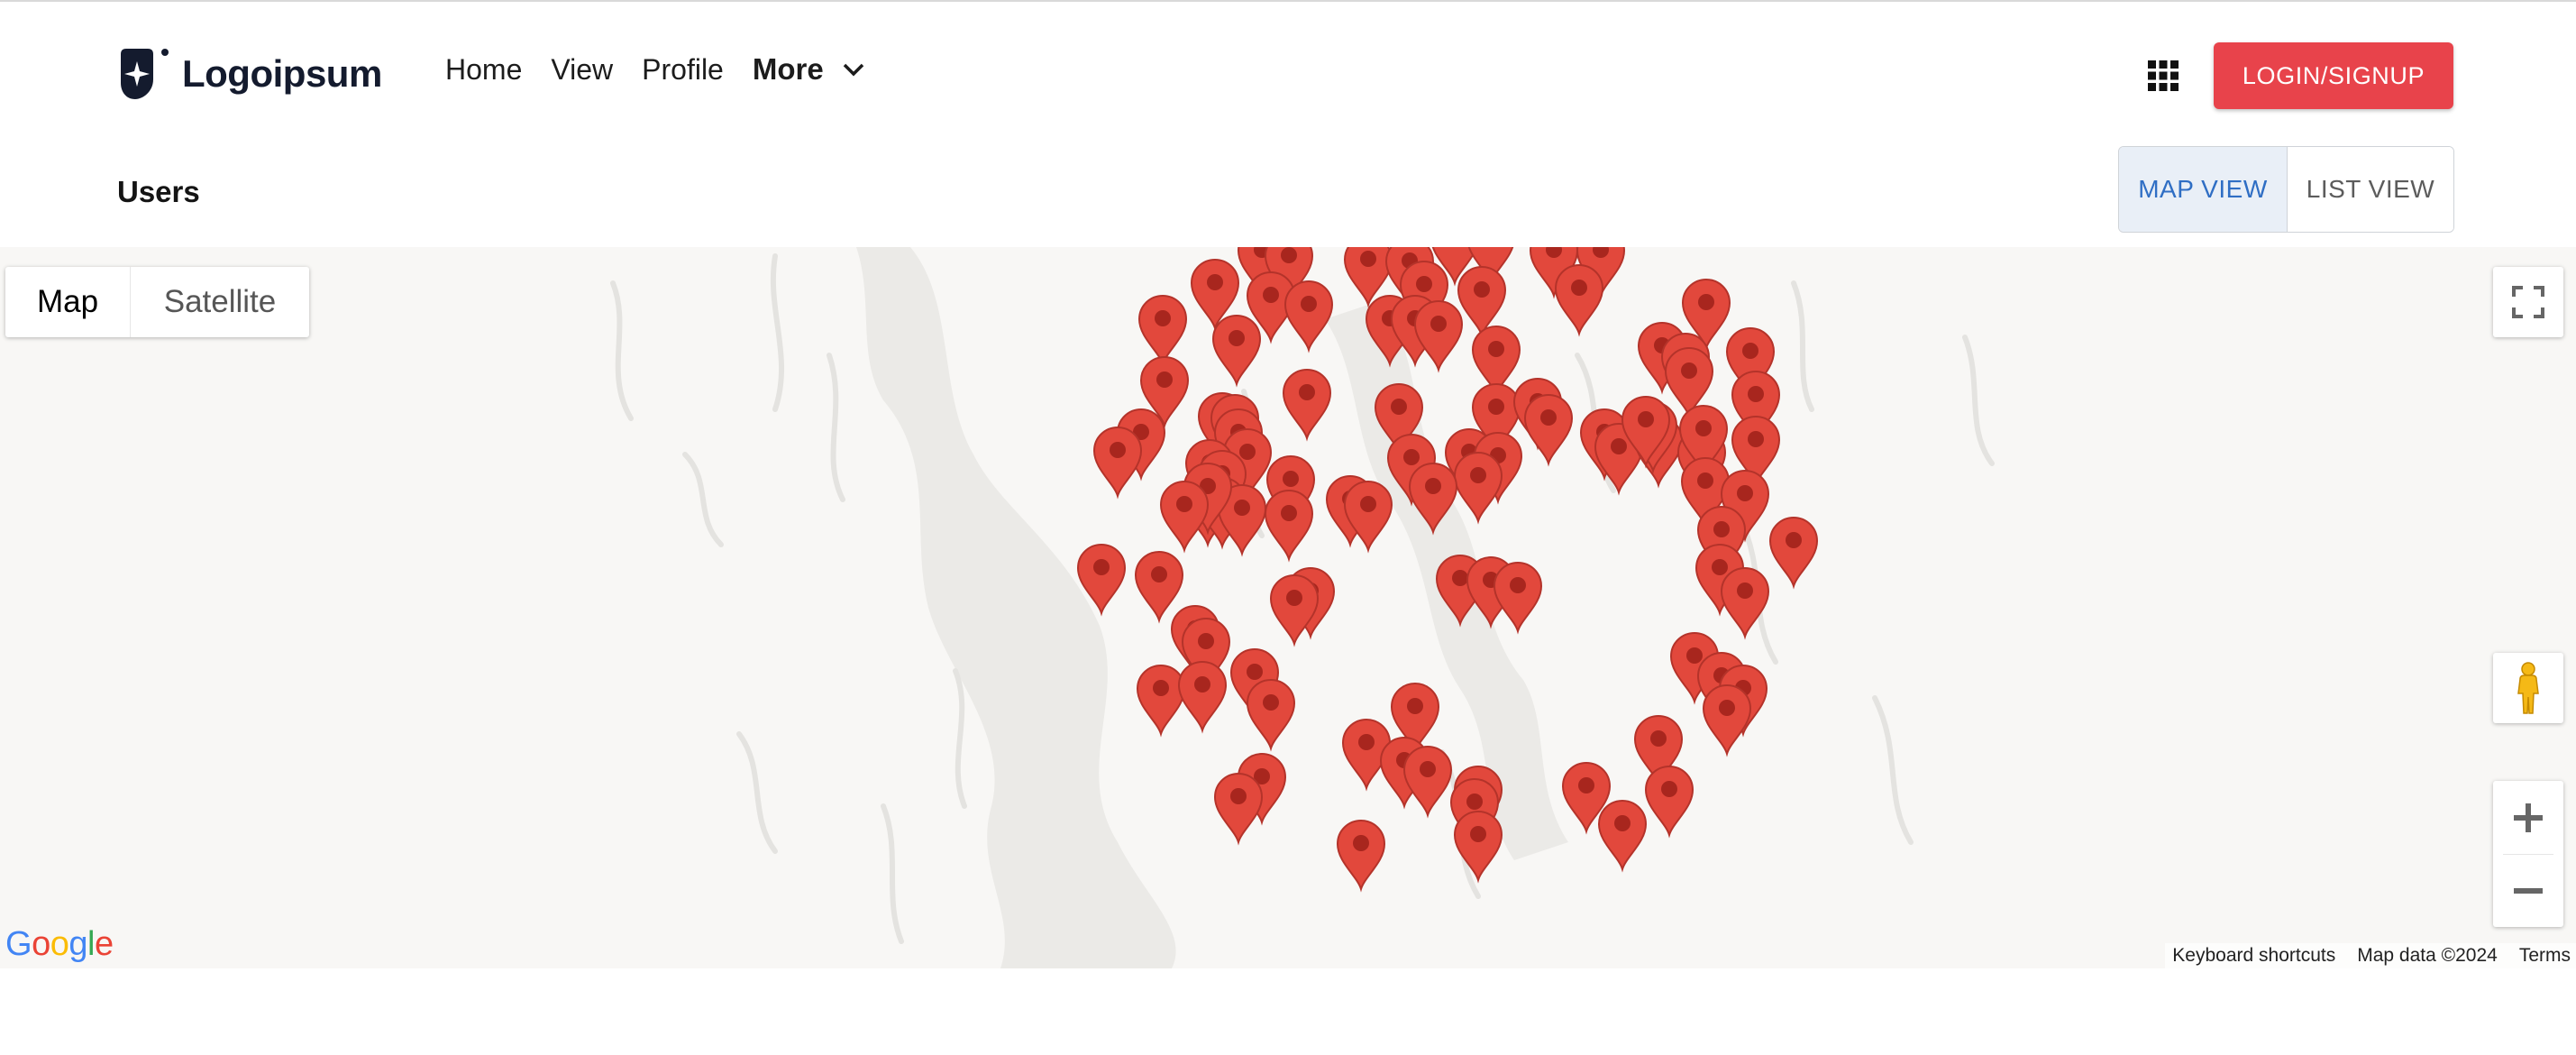 The image size is (2576, 1055). Describe the element at coordinates (2203, 189) in the screenshot. I see `map-view-button: MAP VIEW` at that location.